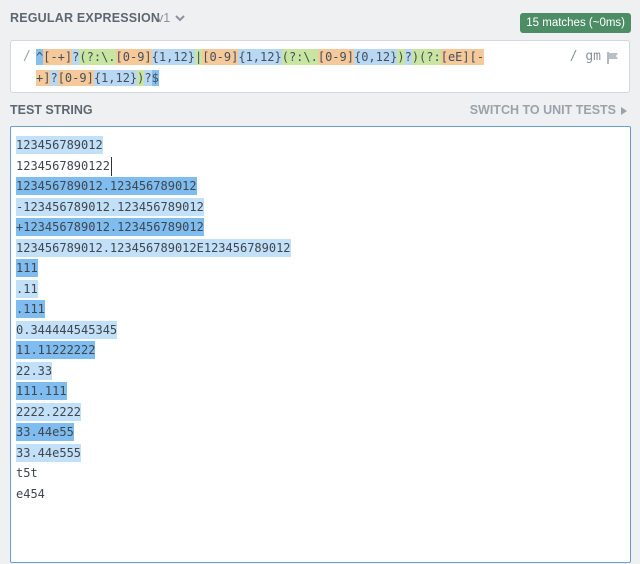 This screenshot has width=640, height=564. I want to click on match-highlight: 123456789012, so click(59, 145).